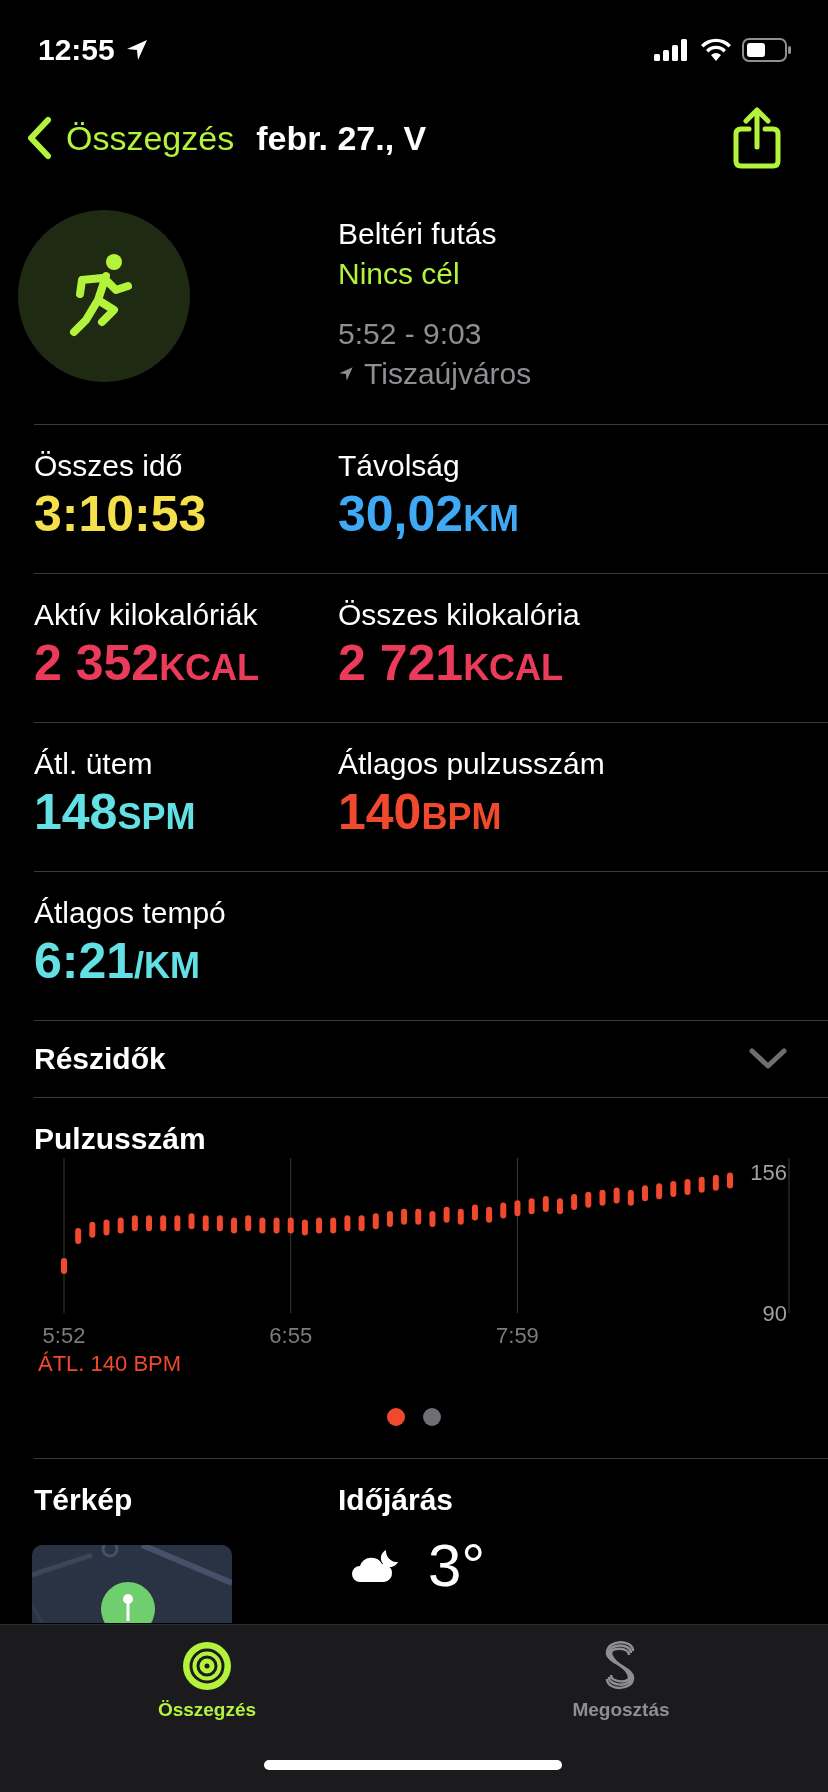 This screenshot has width=828, height=1792. Describe the element at coordinates (130, 913) in the screenshot. I see `metric-label: Átlagos tempó` at that location.